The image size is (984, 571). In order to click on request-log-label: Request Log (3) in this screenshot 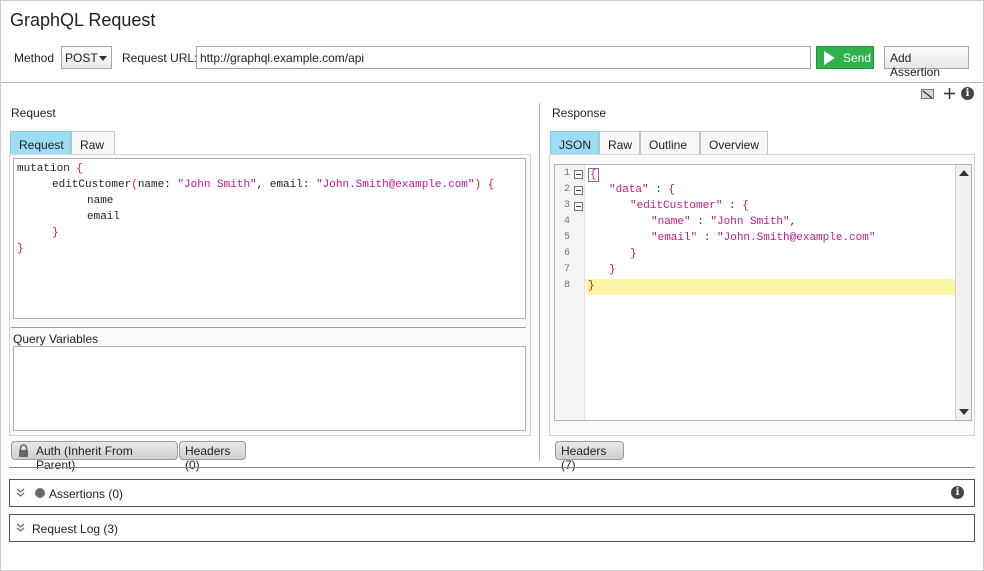, I will do `click(75, 529)`.